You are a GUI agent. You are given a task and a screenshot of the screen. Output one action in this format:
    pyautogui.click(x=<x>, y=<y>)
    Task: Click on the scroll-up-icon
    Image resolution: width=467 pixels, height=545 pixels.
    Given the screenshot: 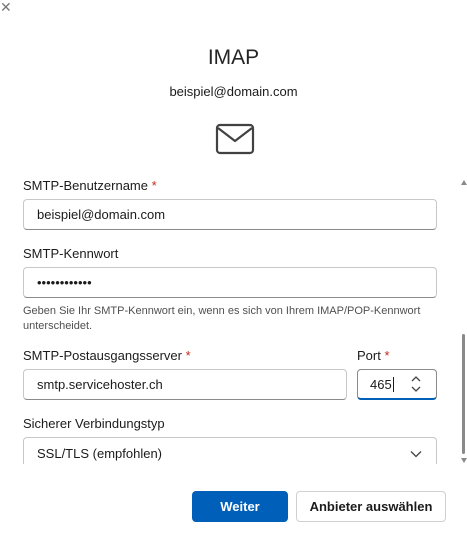 What is the action you would take?
    pyautogui.click(x=464, y=182)
    